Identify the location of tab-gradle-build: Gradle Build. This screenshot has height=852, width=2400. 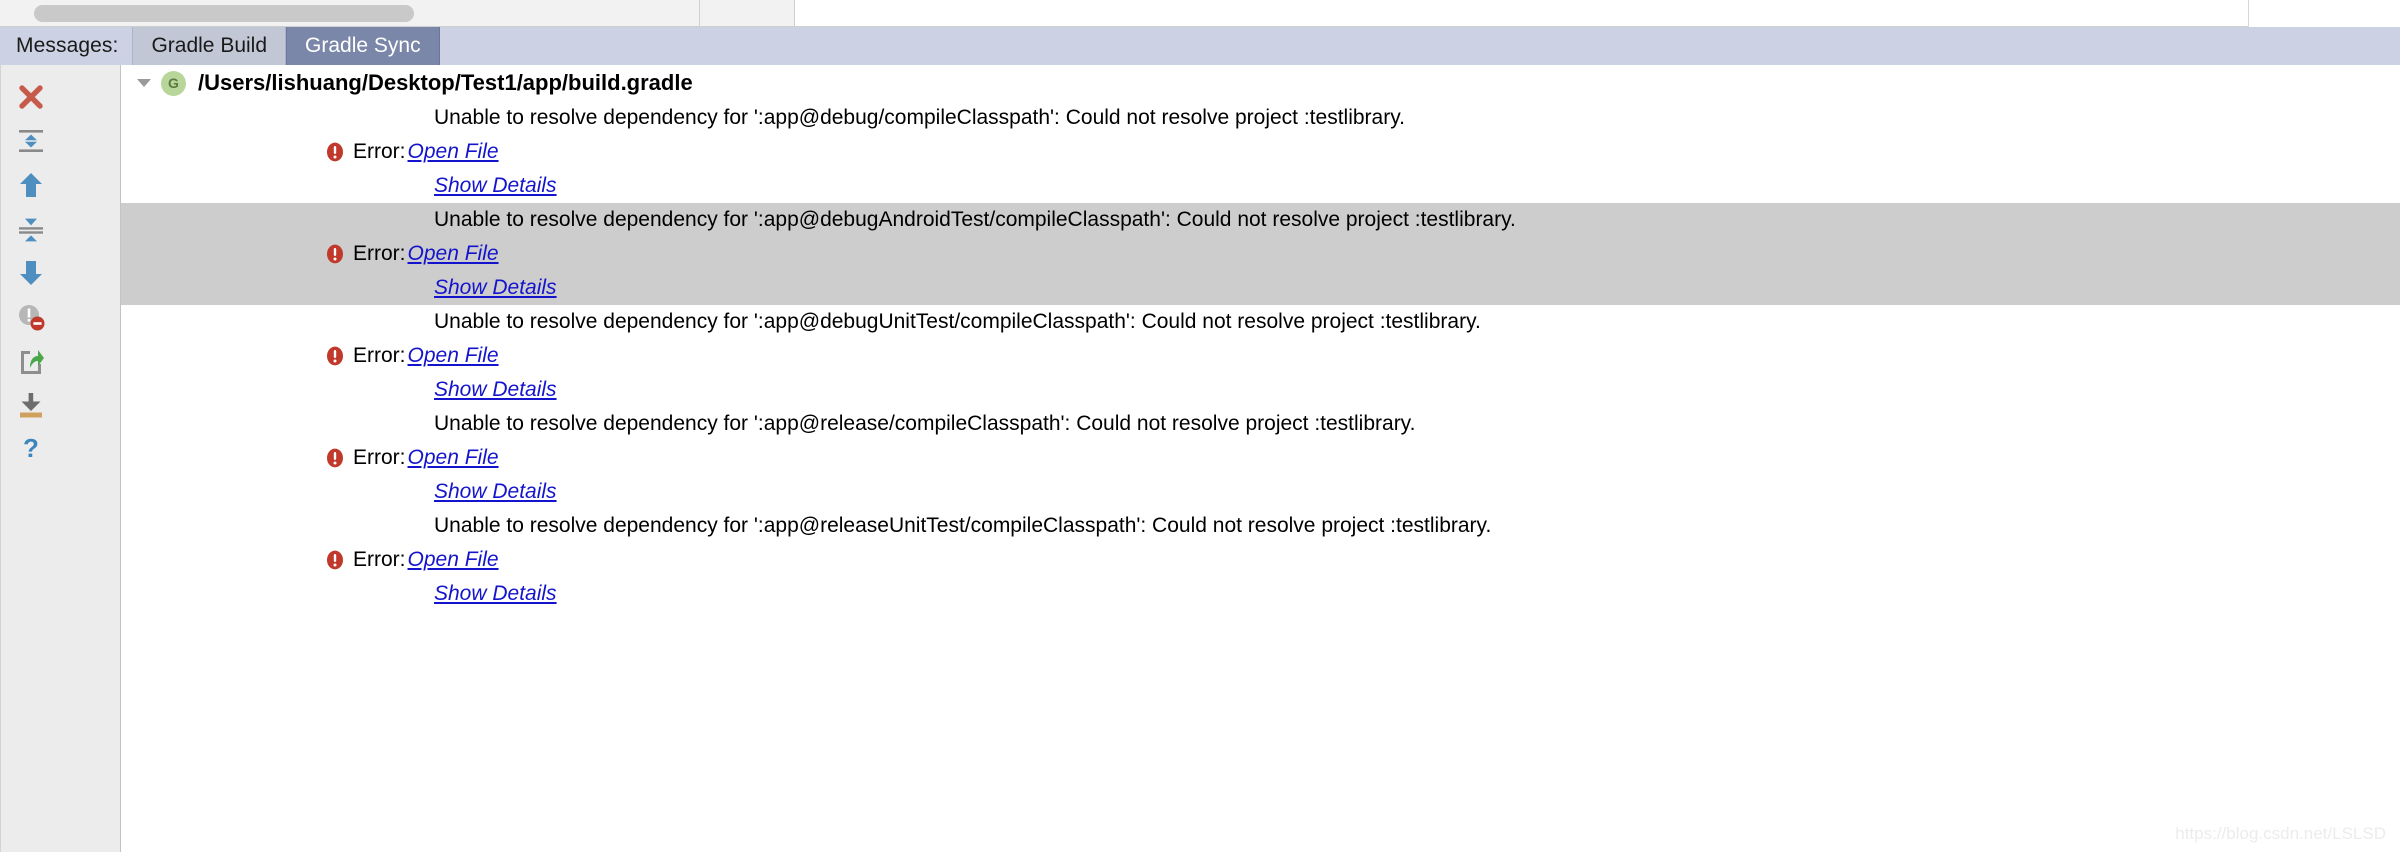
(209, 46).